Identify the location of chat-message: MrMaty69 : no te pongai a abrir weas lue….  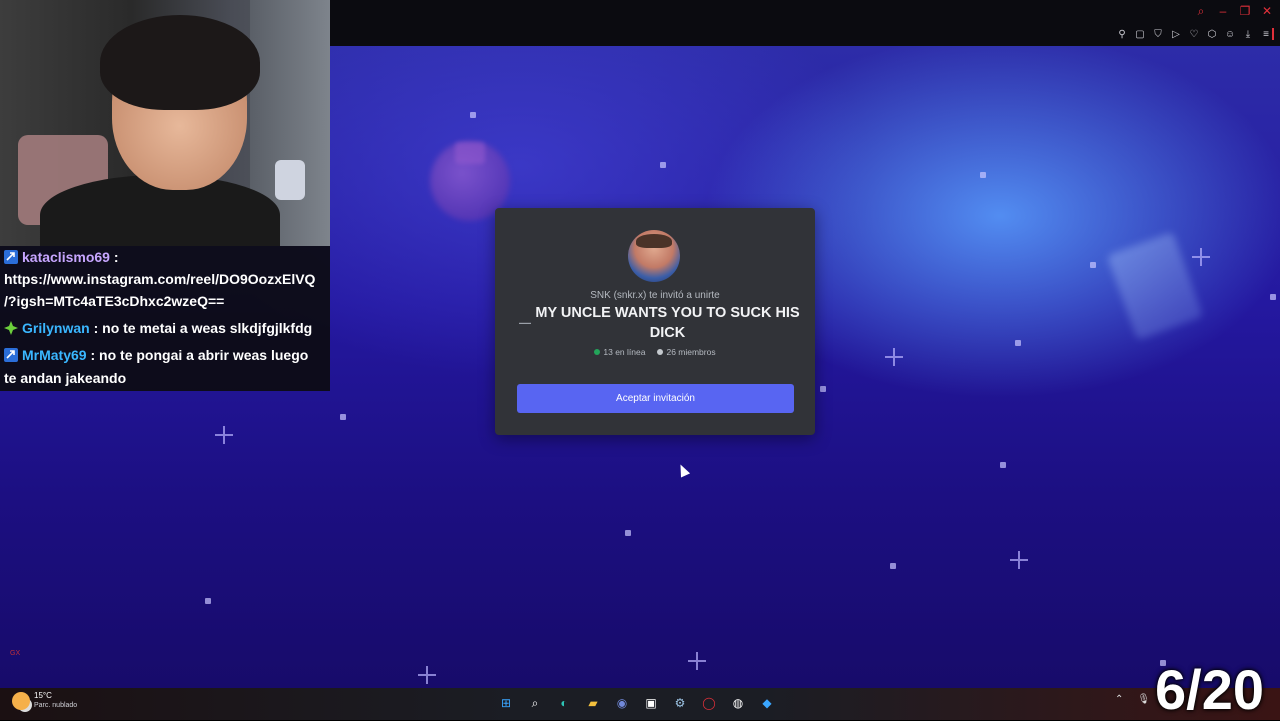
(156, 355).